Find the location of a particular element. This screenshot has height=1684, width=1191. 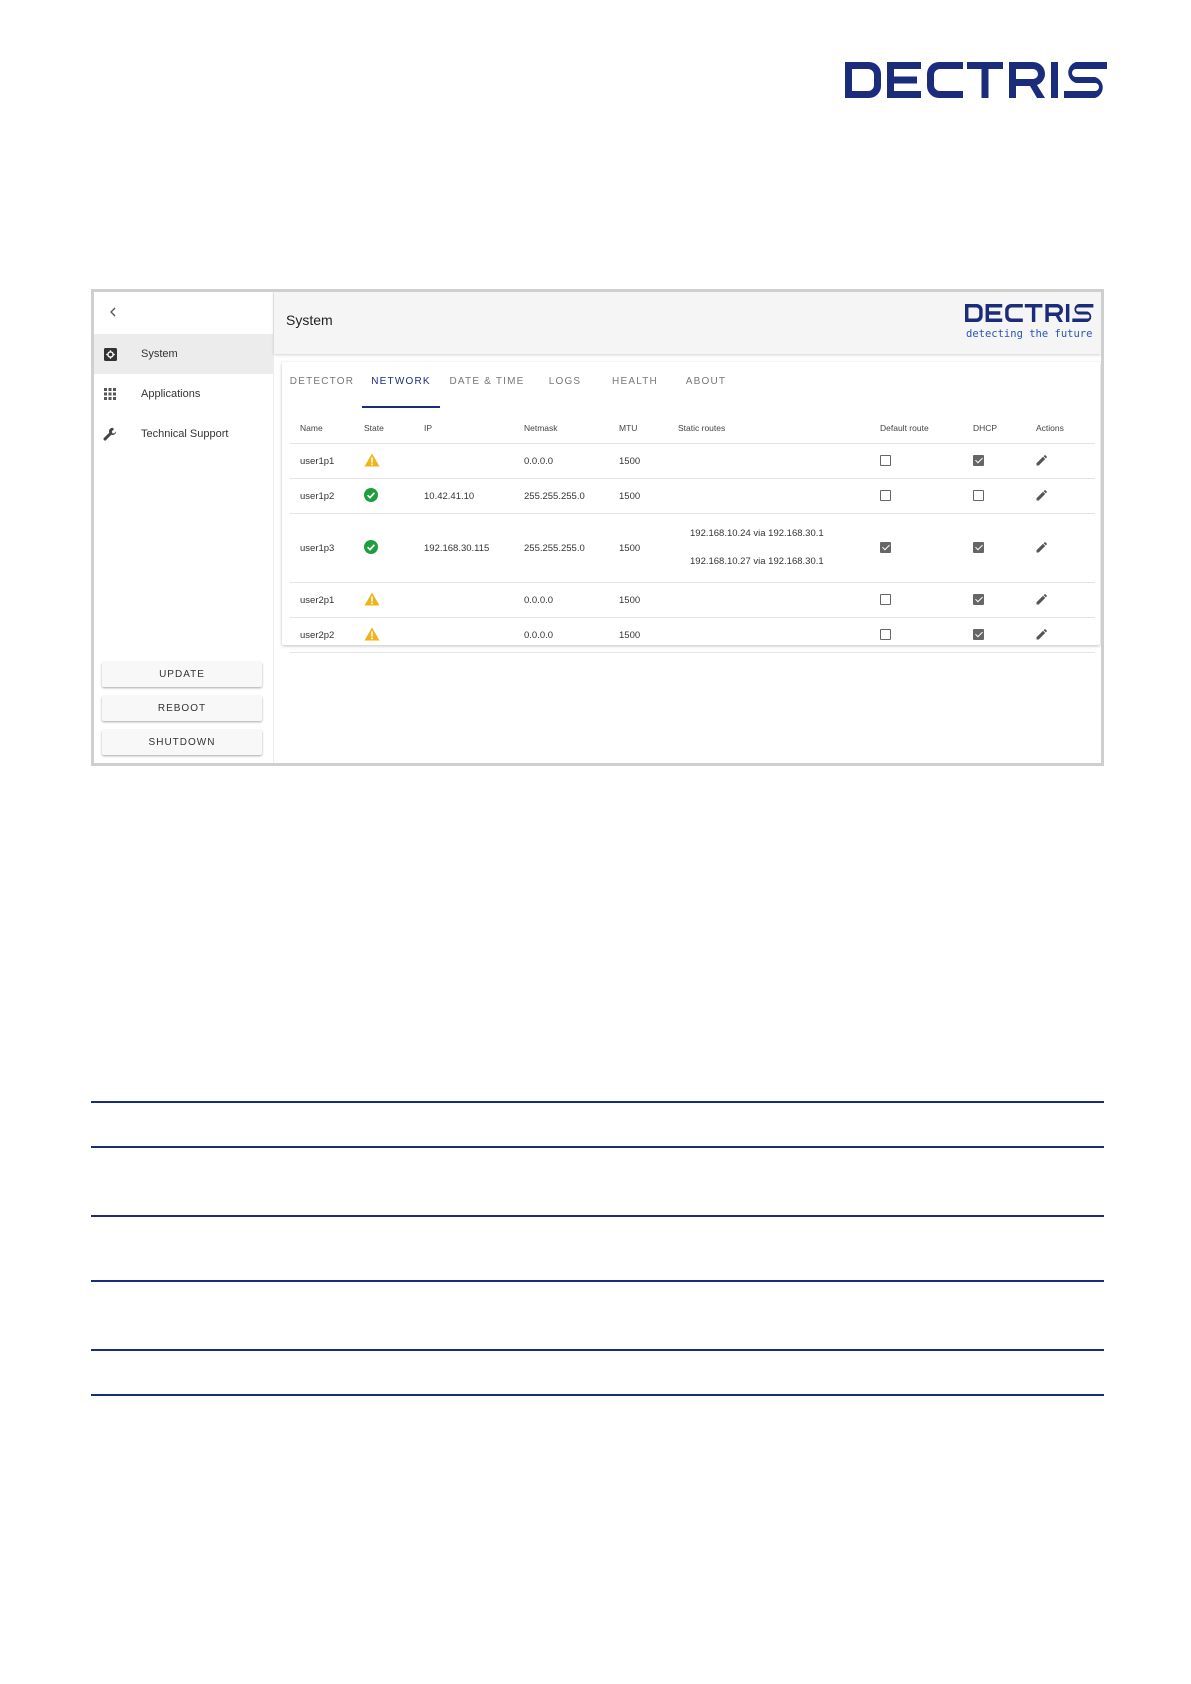

sidebar-item-label: Technical Support is located at coordinates (185, 434).